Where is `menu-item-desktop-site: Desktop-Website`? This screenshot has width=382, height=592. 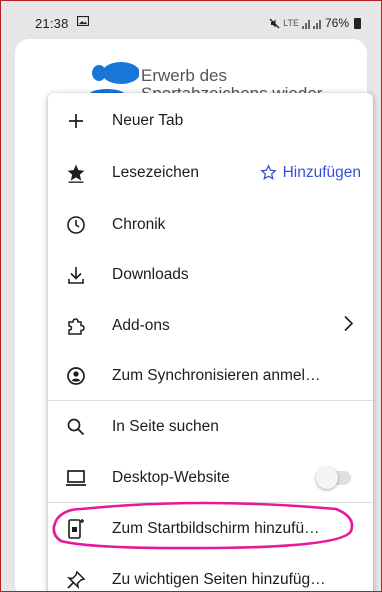 menu-item-desktop-site: Desktop-Website is located at coordinates (210, 477).